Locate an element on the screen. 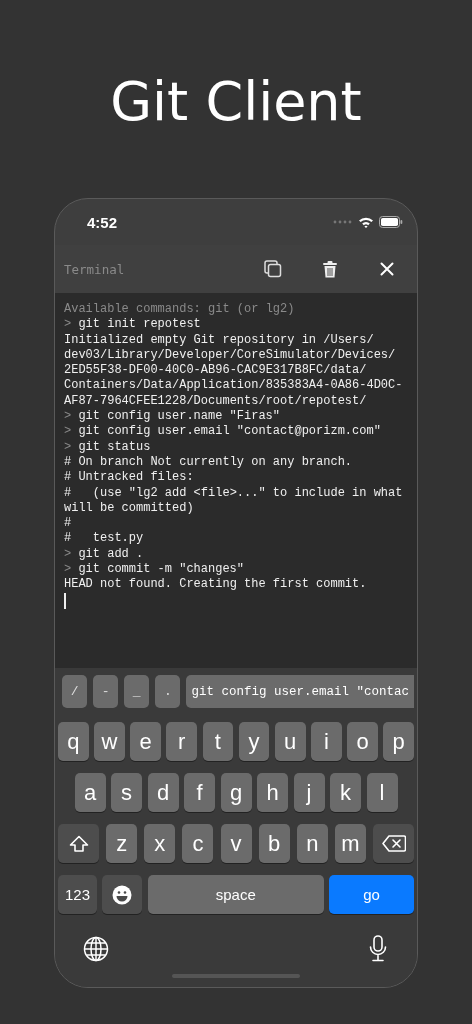 The height and width of the screenshot is (1024, 472). letter-key: h is located at coordinates (272, 792).